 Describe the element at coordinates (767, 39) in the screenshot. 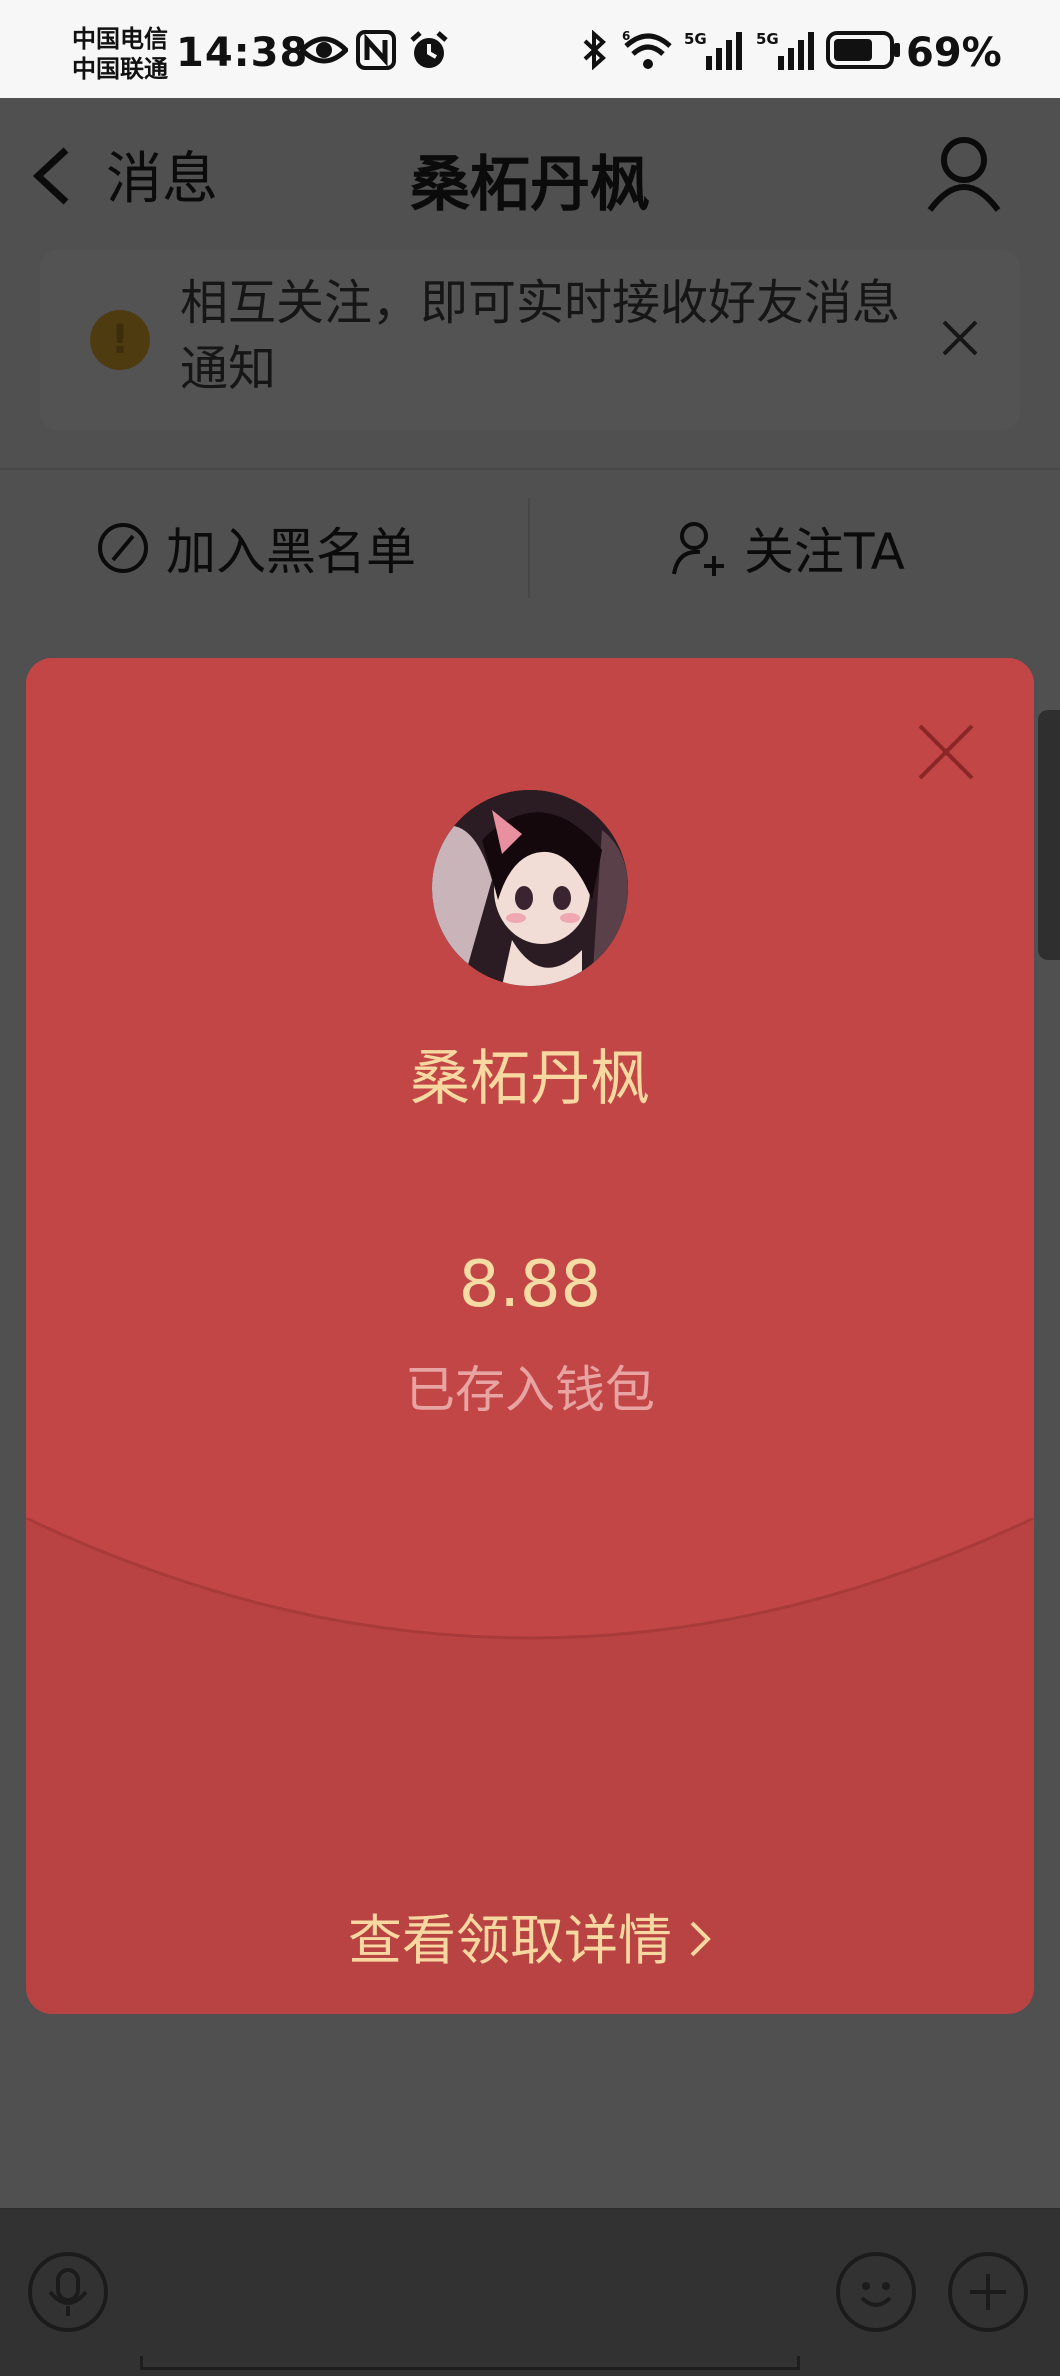

I see `network-2-label: 5G` at that location.